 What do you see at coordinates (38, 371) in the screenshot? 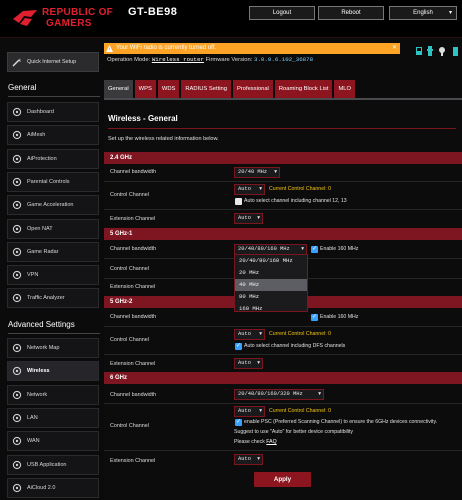
I see `sidebar-item-label: Wireless` at bounding box center [38, 371].